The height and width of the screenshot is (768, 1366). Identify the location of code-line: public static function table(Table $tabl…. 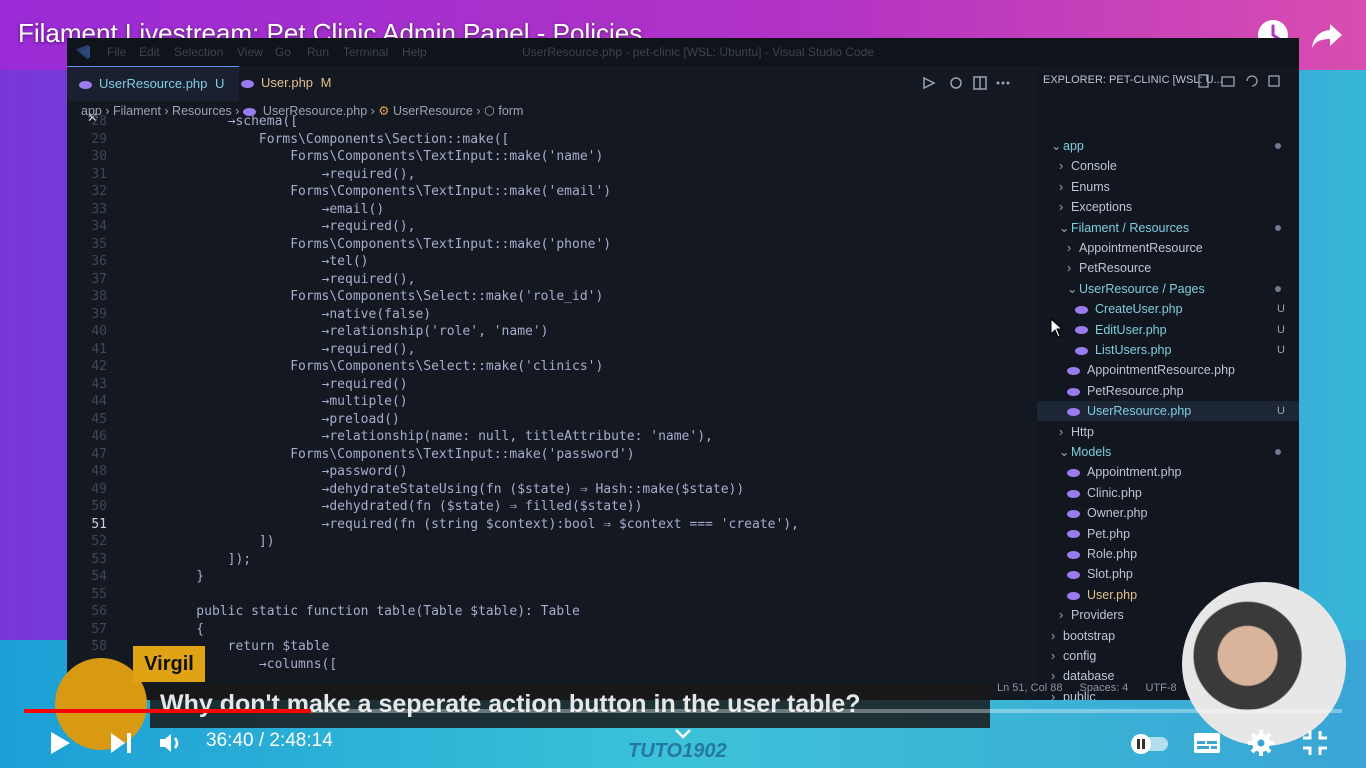
(372, 611).